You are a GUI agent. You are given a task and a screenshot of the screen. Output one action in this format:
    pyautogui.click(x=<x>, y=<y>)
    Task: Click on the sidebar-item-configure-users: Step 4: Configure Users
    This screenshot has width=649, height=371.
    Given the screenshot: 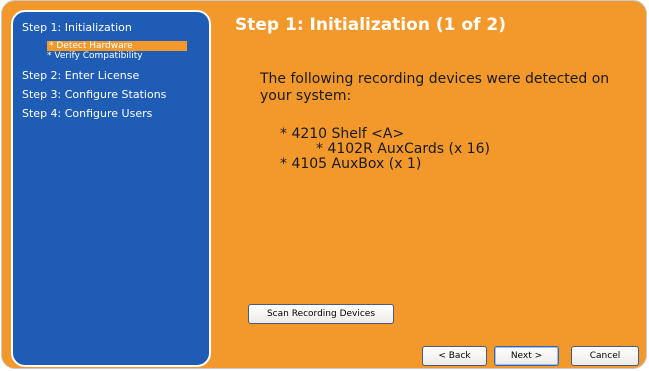 What is the action you would take?
    pyautogui.click(x=87, y=113)
    